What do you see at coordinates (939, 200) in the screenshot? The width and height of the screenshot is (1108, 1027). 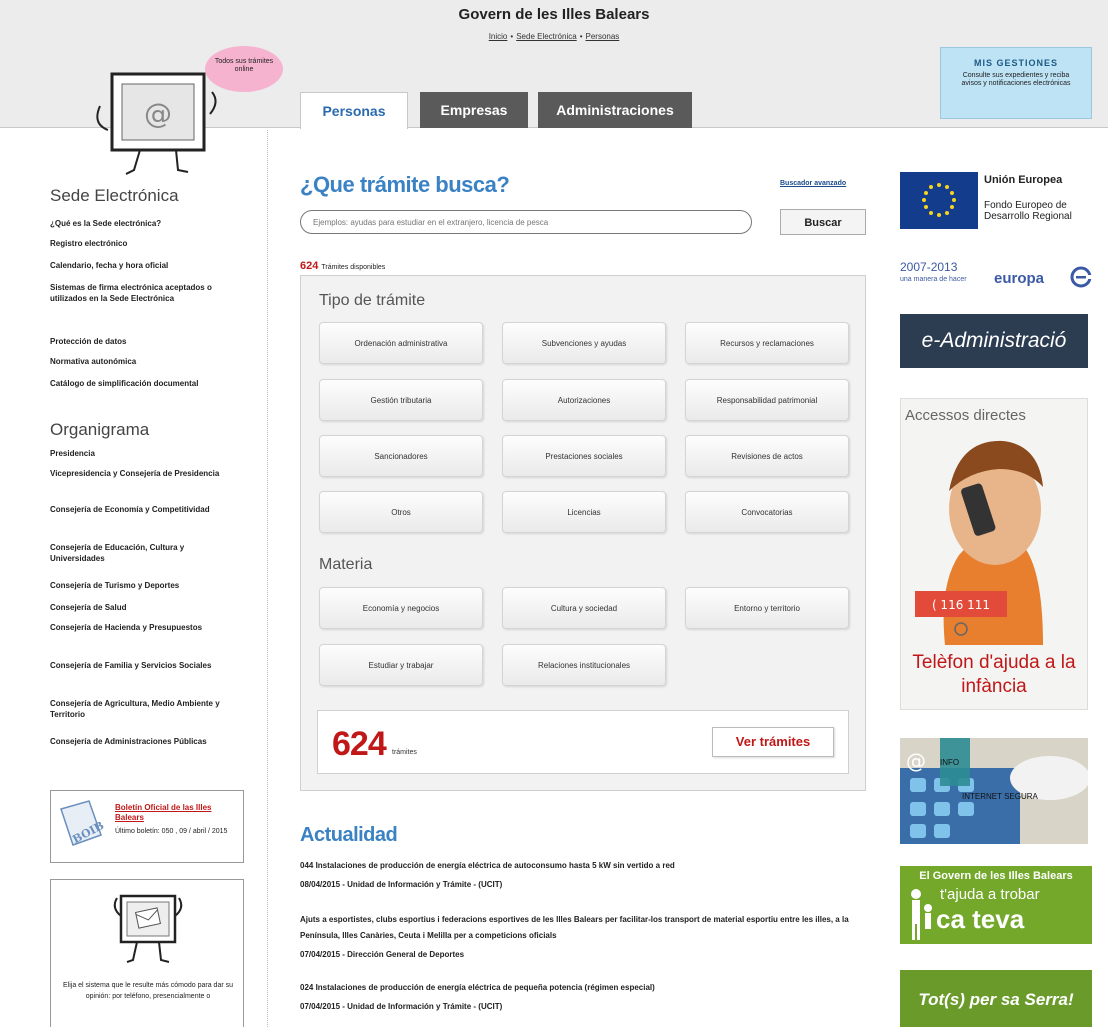 I see `eu-flag-icon` at bounding box center [939, 200].